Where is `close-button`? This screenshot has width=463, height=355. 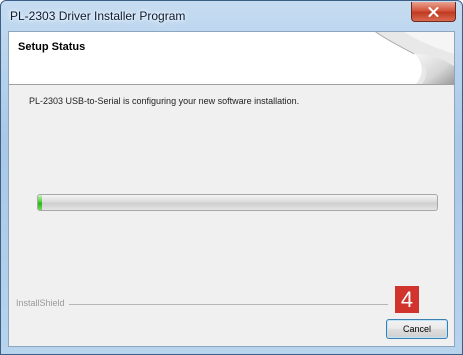
close-button is located at coordinates (433, 12).